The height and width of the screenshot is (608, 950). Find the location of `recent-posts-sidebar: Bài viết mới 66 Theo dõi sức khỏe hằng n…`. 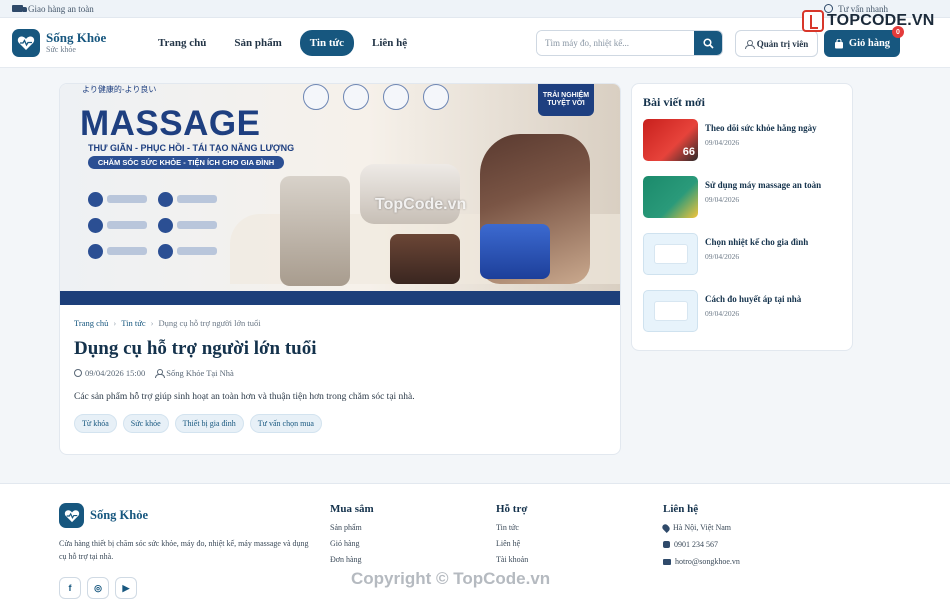

recent-posts-sidebar: Bài viết mới 66 Theo dõi sức khỏe hằng n… is located at coordinates (742, 217).